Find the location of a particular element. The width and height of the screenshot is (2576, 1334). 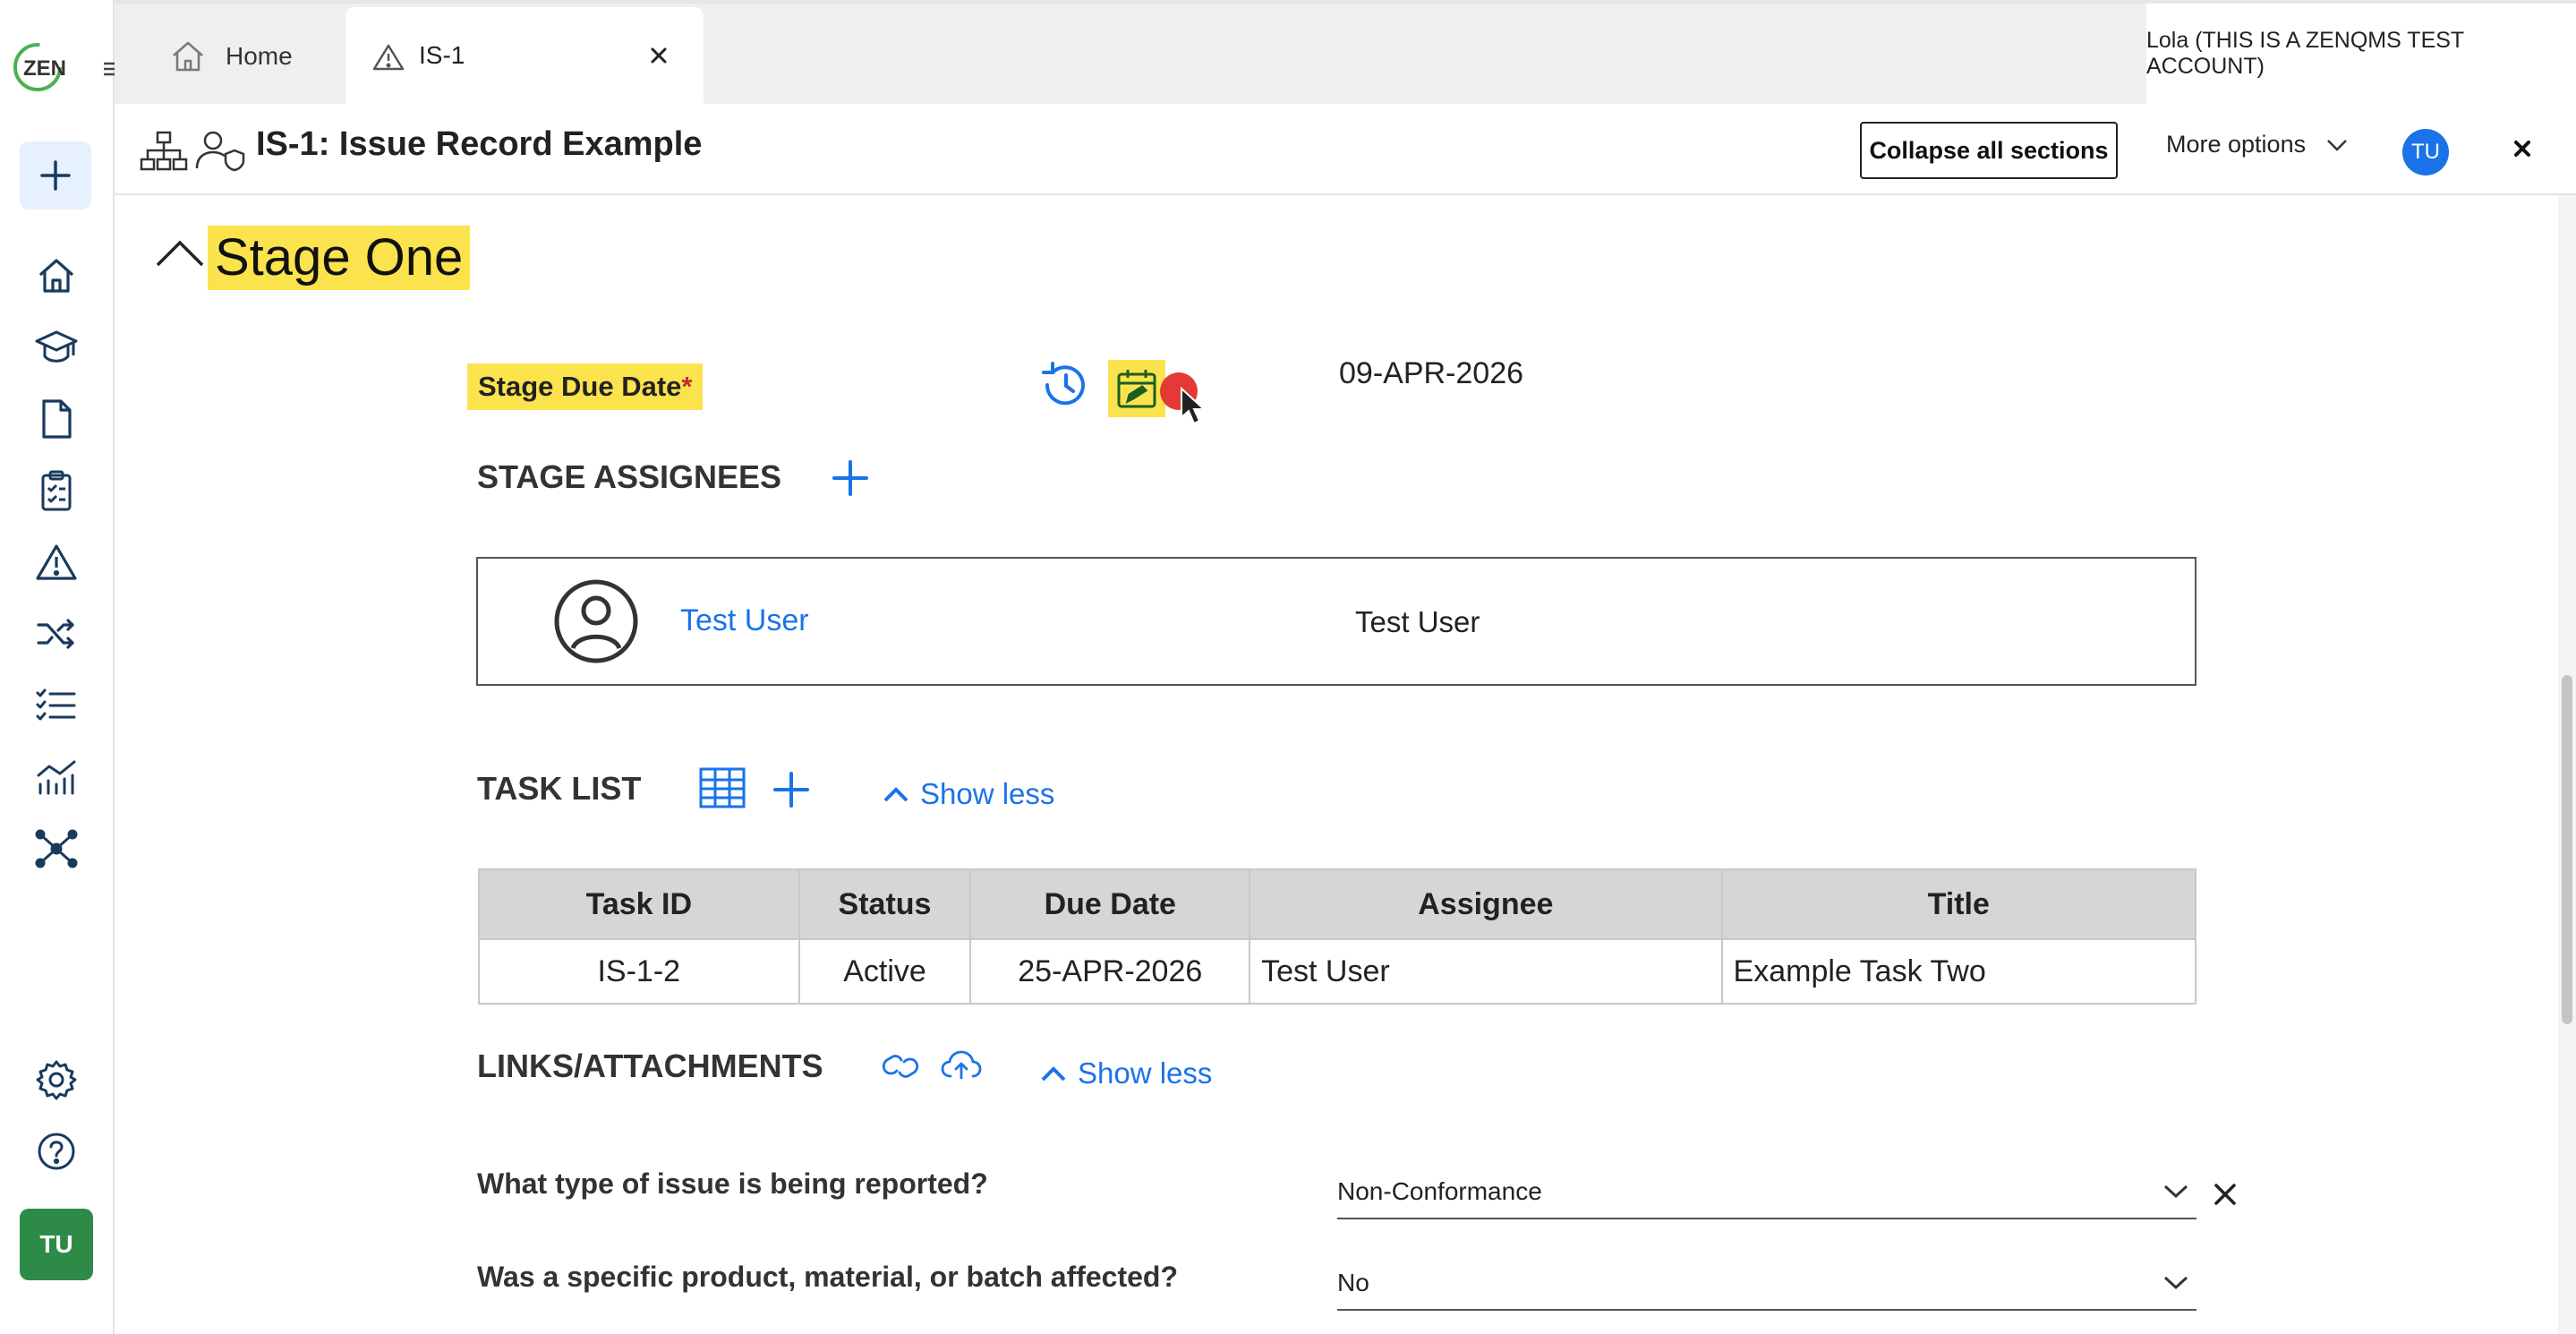

link-icon is located at coordinates (900, 1067).